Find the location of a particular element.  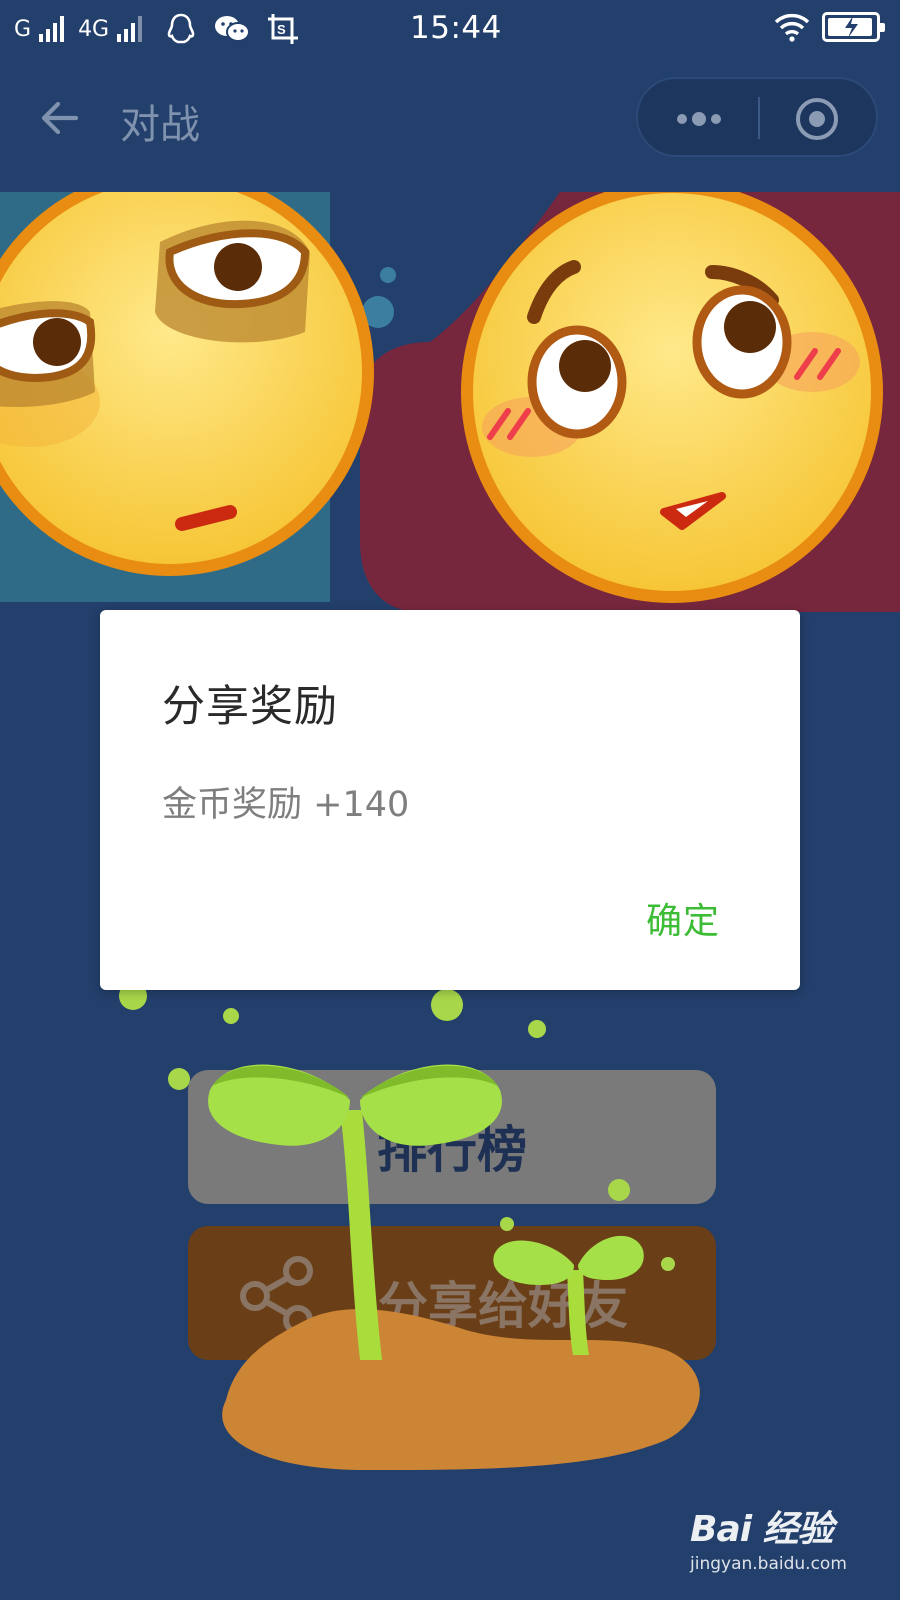

carrier-2-label: 4G is located at coordinates (94, 29).